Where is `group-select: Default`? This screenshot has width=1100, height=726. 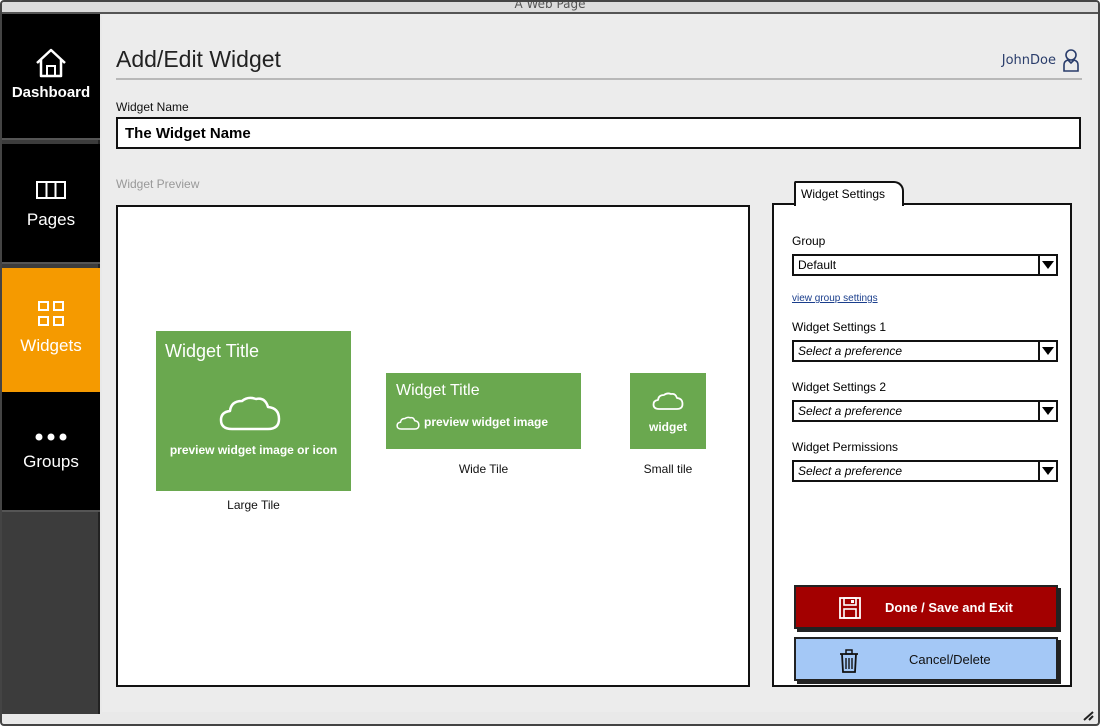
group-select: Default is located at coordinates (925, 265).